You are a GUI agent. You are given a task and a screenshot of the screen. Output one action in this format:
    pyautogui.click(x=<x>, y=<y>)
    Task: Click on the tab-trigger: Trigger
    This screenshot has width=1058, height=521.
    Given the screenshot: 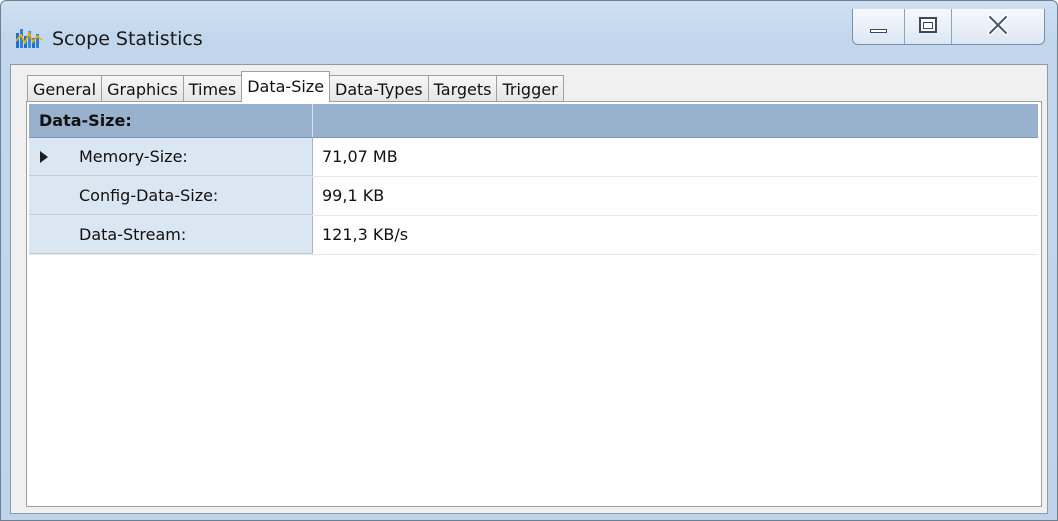 What is the action you would take?
    pyautogui.click(x=530, y=88)
    